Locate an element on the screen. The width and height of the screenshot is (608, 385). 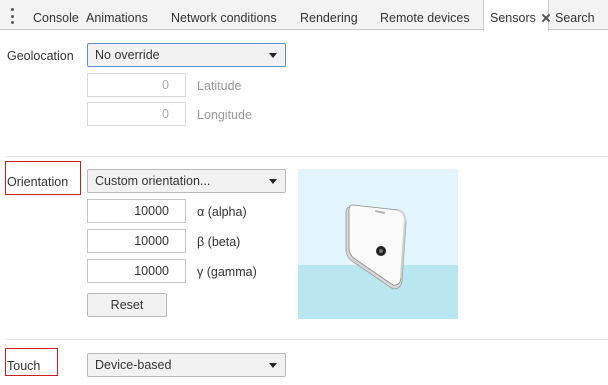
touch-select-value: Device-based is located at coordinates (133, 365).